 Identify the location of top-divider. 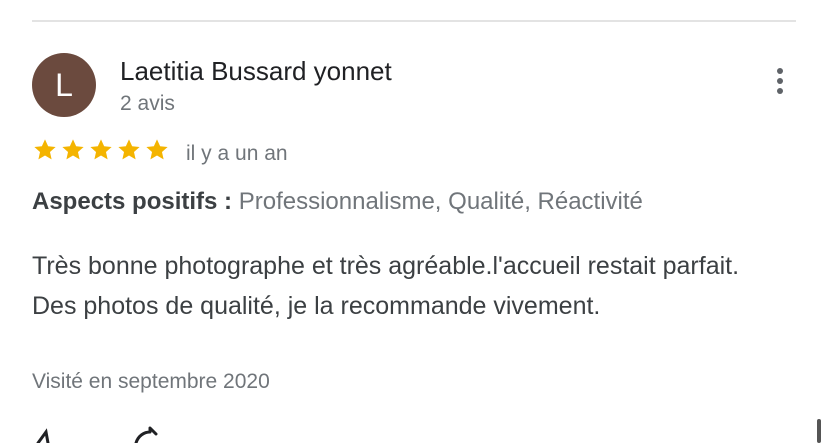
(414, 21).